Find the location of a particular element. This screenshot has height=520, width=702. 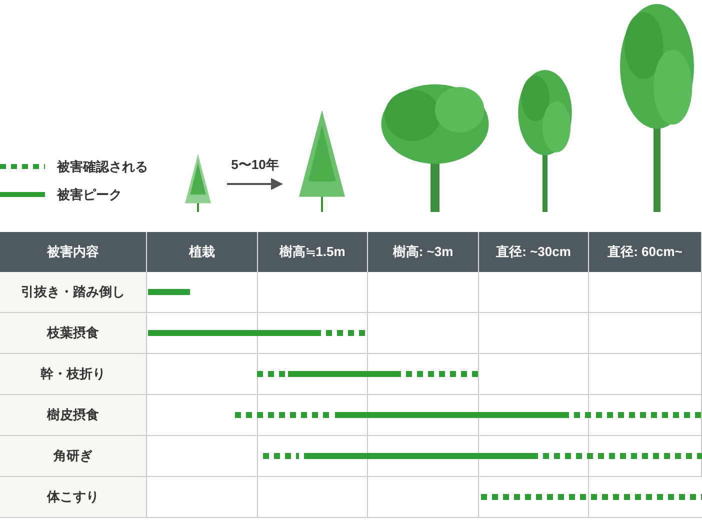

column-header: 直径: ~30cm is located at coordinates (534, 252).